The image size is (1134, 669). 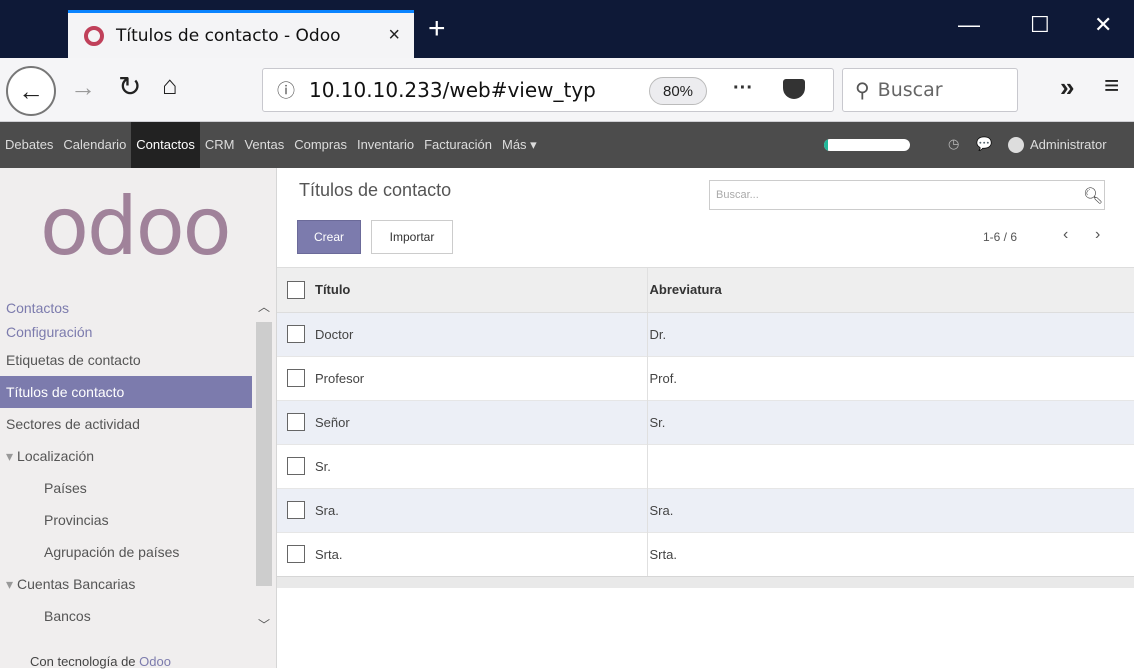 I want to click on odoo-logo: odoo, so click(x=136, y=226).